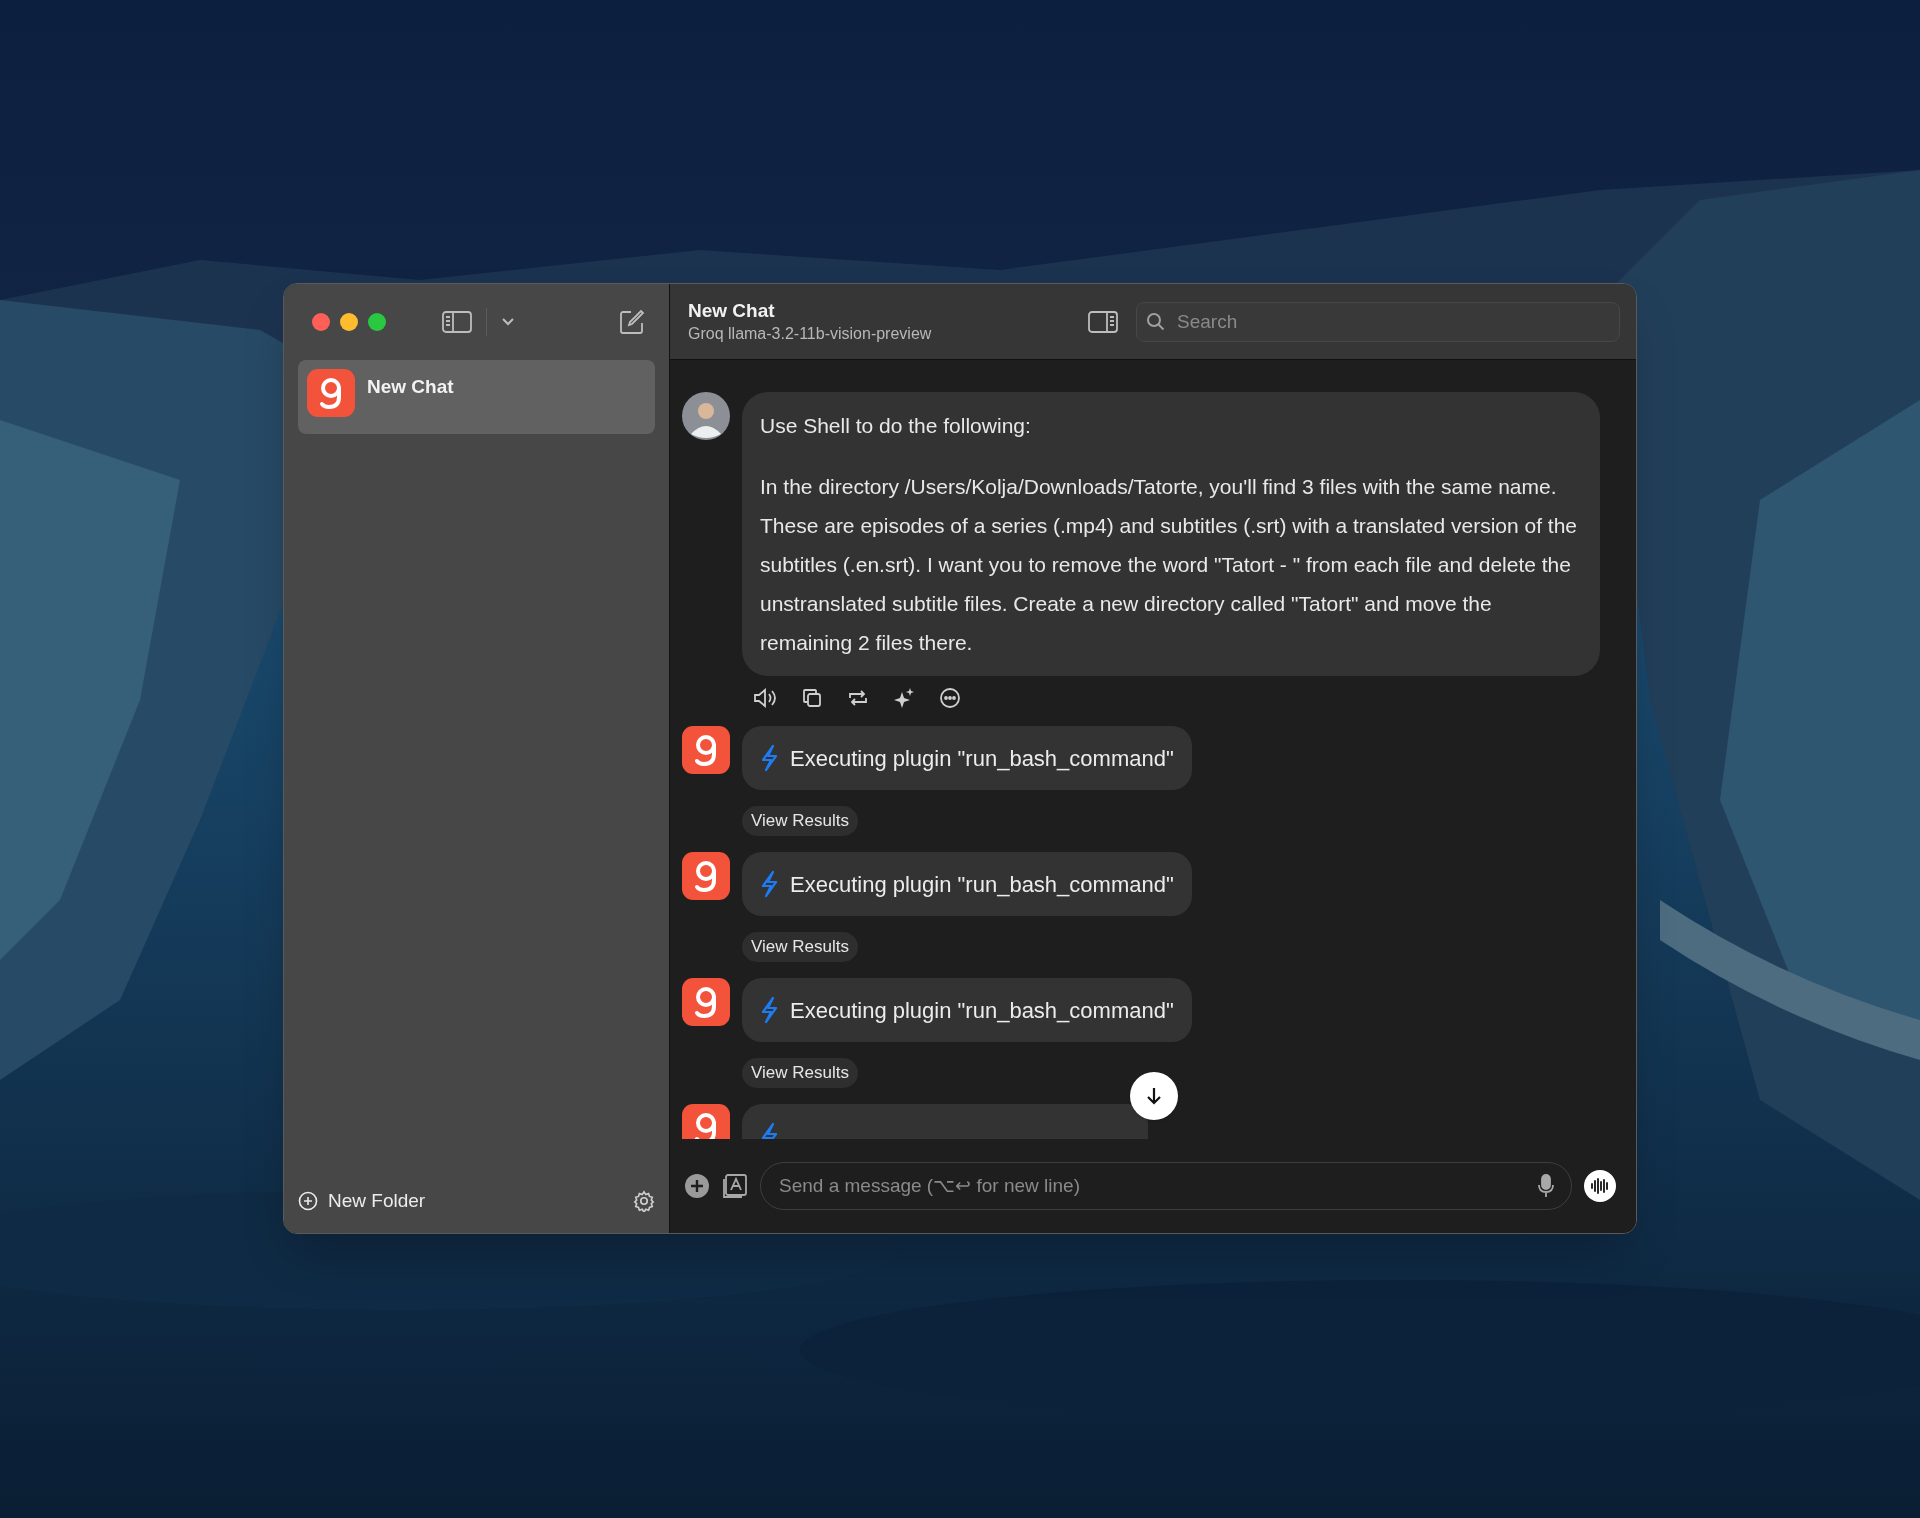  I want to click on copy-icon, so click(812, 698).